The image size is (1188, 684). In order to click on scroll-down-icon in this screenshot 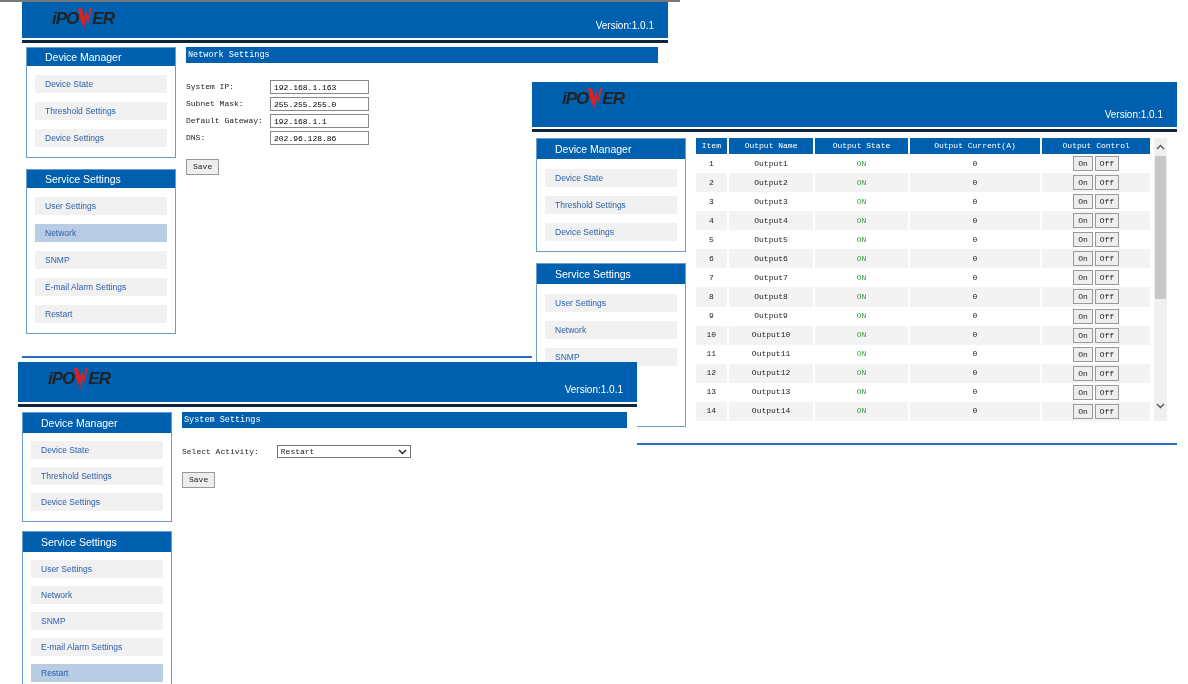, I will do `click(1160, 406)`.